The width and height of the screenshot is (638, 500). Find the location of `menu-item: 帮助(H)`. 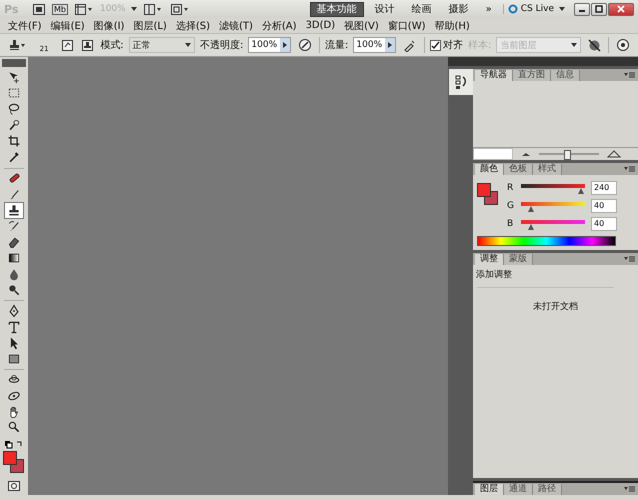

menu-item: 帮助(H) is located at coordinates (452, 25).